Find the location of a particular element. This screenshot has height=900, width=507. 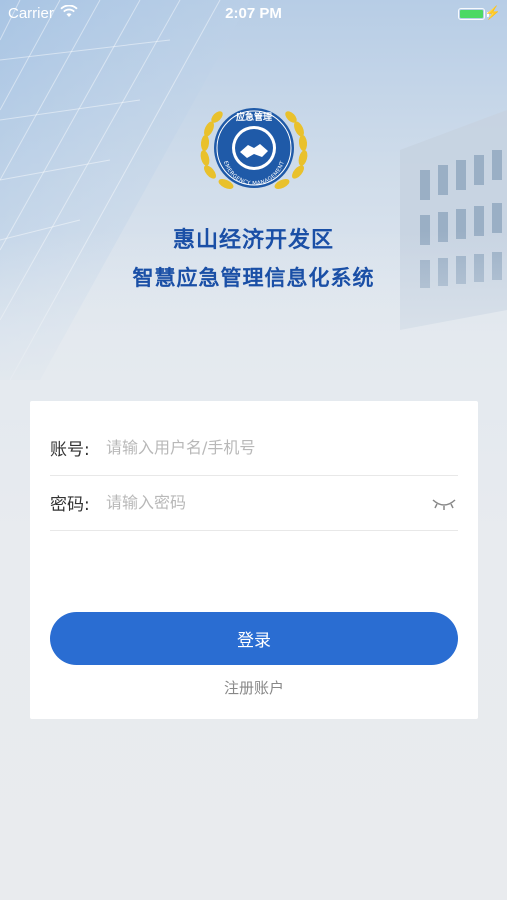

password-input is located at coordinates (268, 502).